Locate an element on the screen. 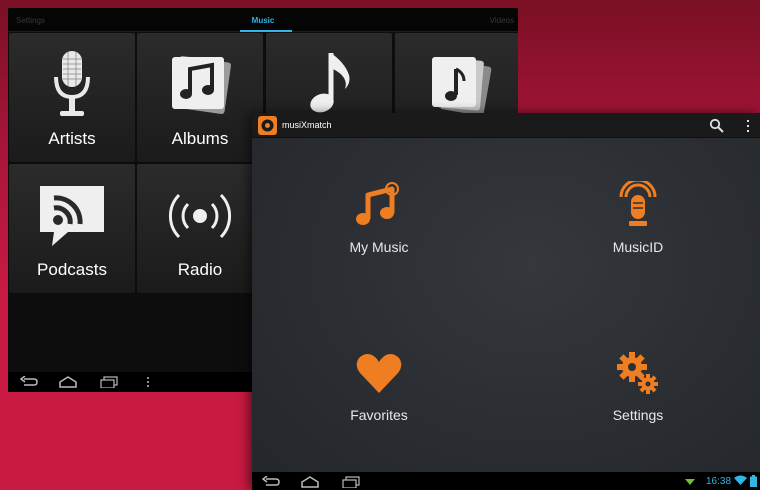  battery-icon is located at coordinates (753, 481).